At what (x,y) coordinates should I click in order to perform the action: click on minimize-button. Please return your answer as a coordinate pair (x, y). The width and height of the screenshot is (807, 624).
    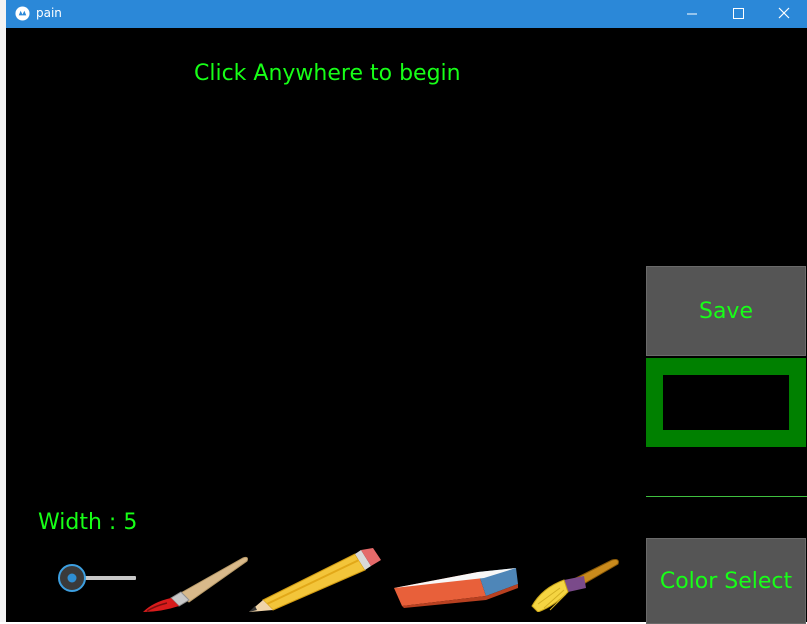
    Looking at the image, I should click on (692, 14).